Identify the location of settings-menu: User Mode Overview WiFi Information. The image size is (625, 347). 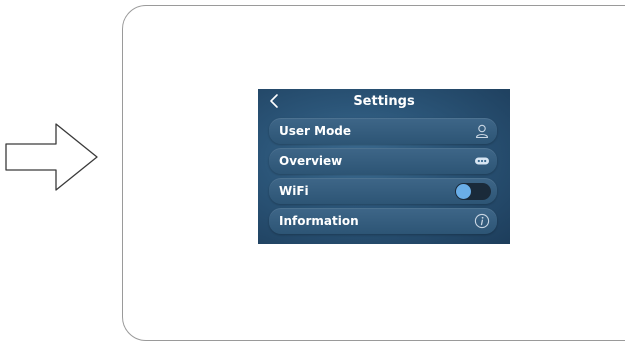
(383, 178).